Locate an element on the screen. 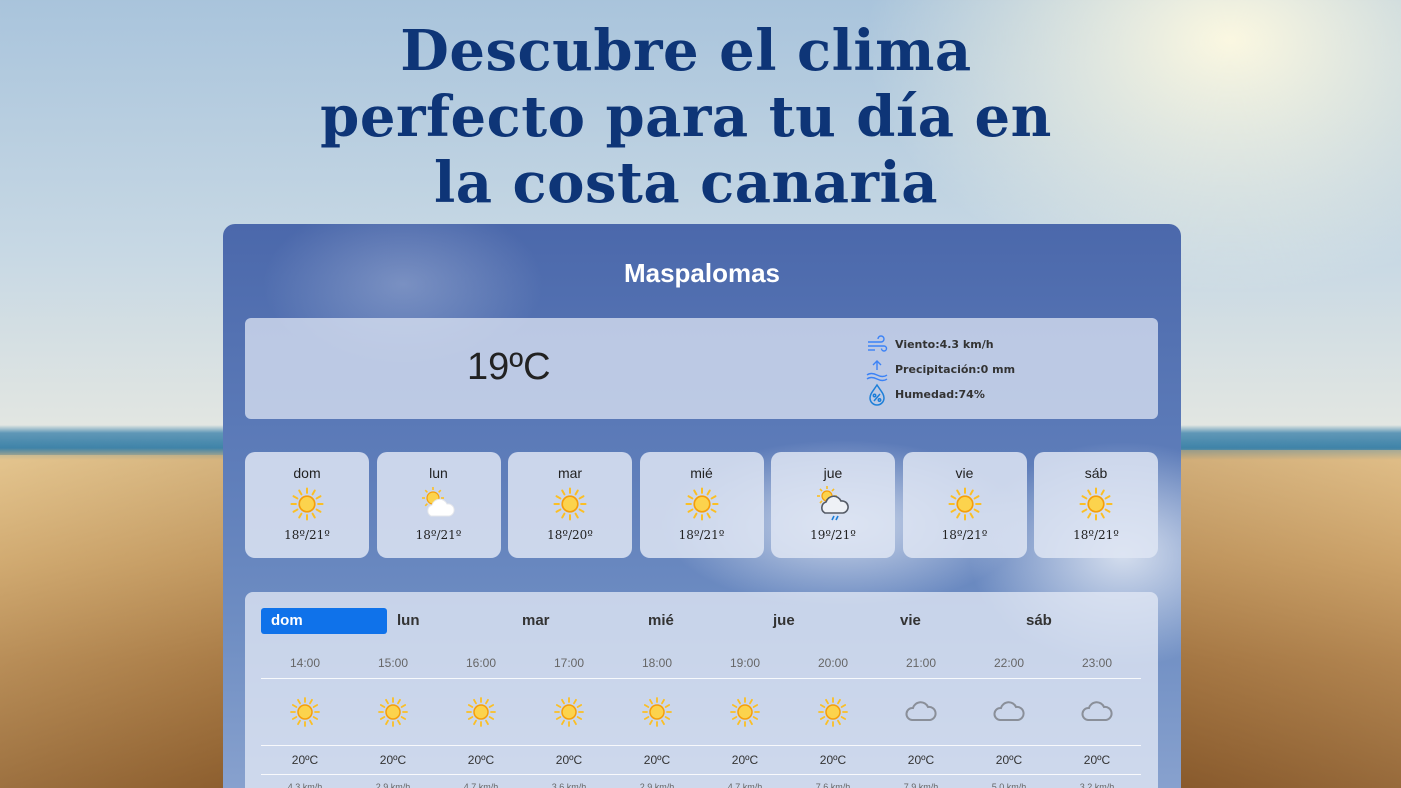  forecast-day-range: 18º/20º is located at coordinates (570, 535).